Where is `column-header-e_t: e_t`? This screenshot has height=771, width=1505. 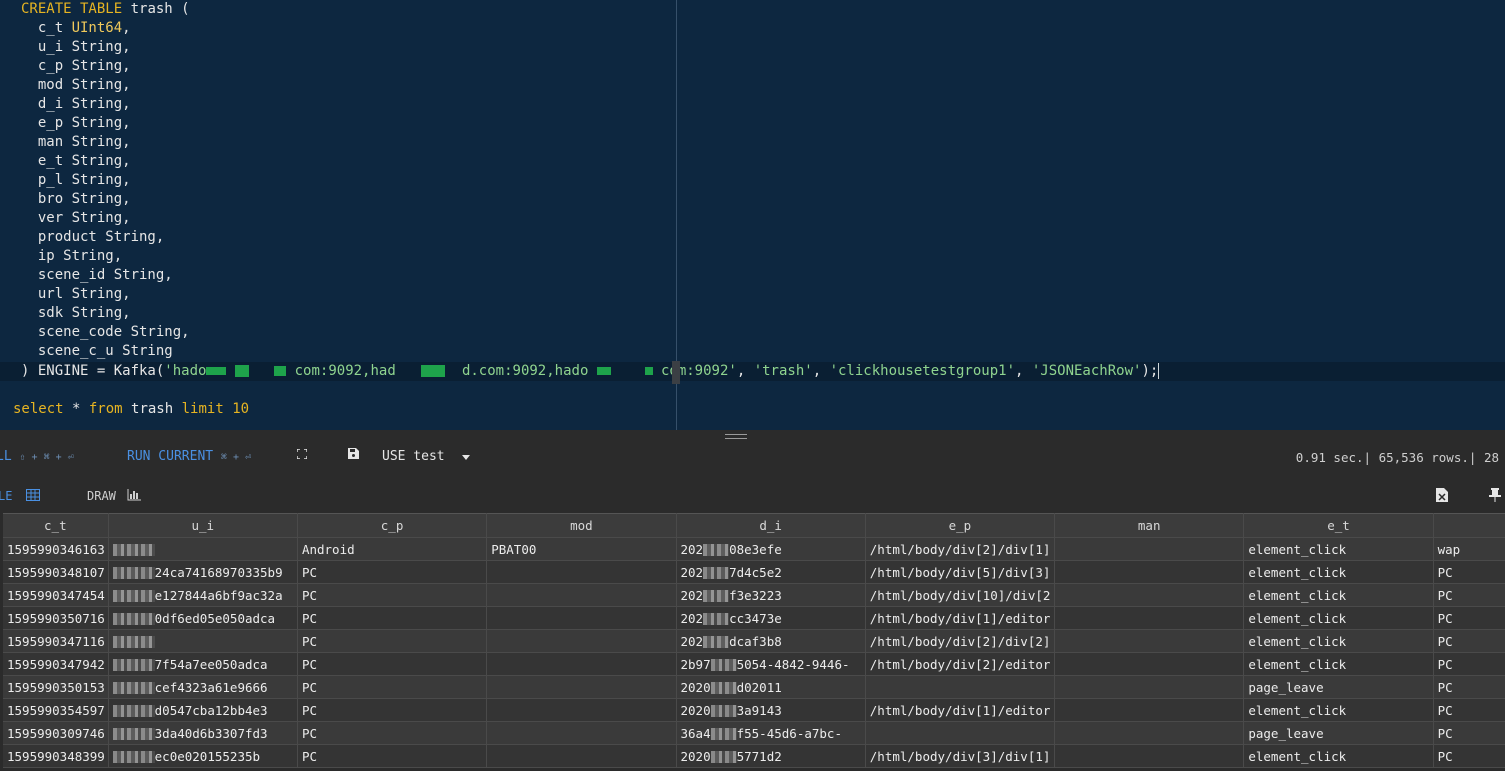 column-header-e_t: e_t is located at coordinates (1338, 525).